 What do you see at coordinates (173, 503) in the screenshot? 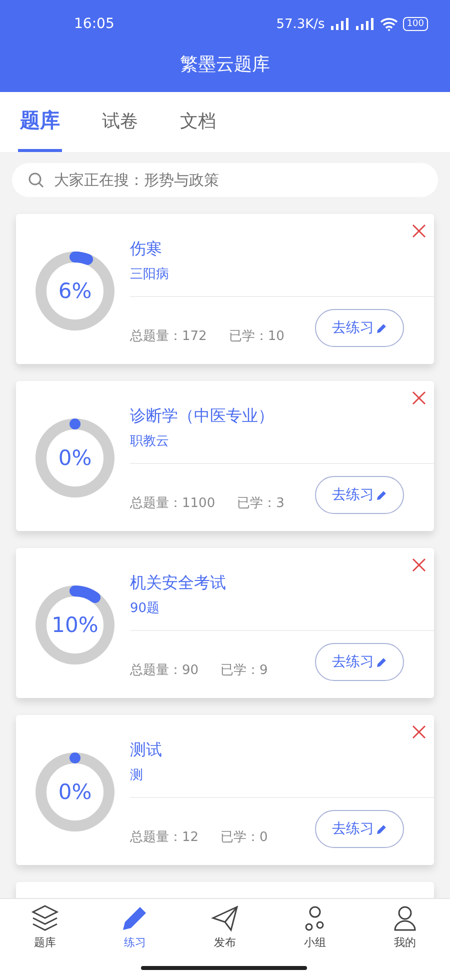
I see `question-count: 总题量：1100` at bounding box center [173, 503].